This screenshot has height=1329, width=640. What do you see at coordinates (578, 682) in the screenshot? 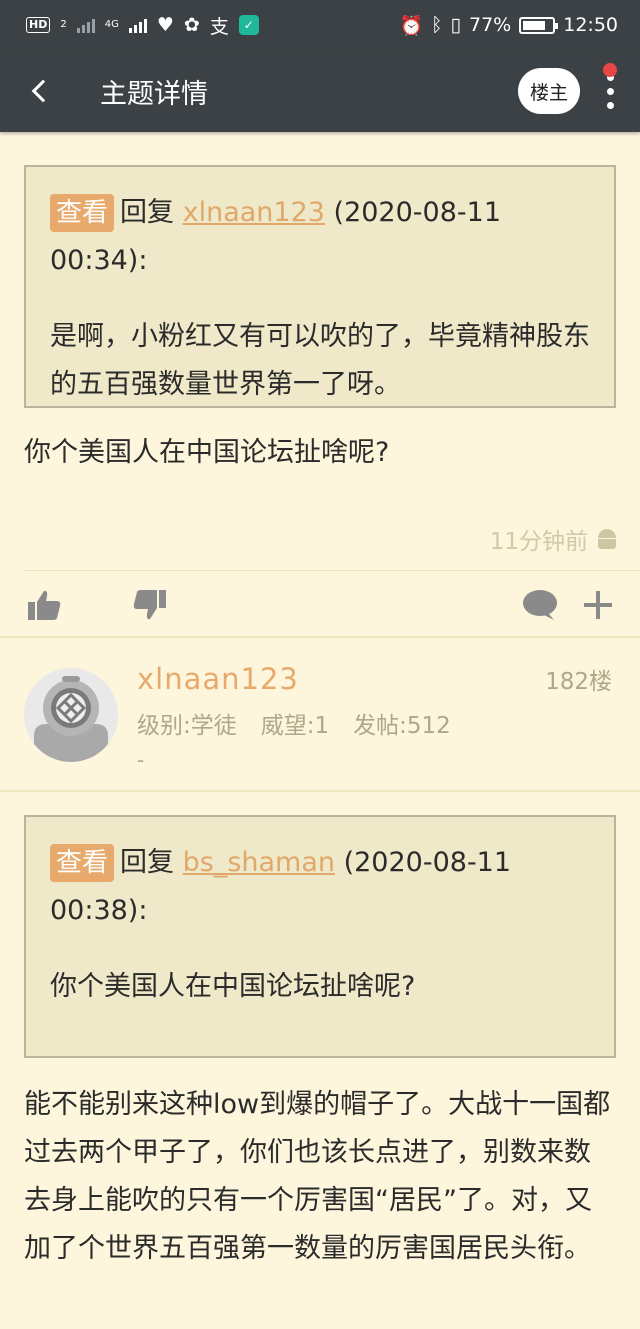
I see `floor-number: 182楼` at bounding box center [578, 682].